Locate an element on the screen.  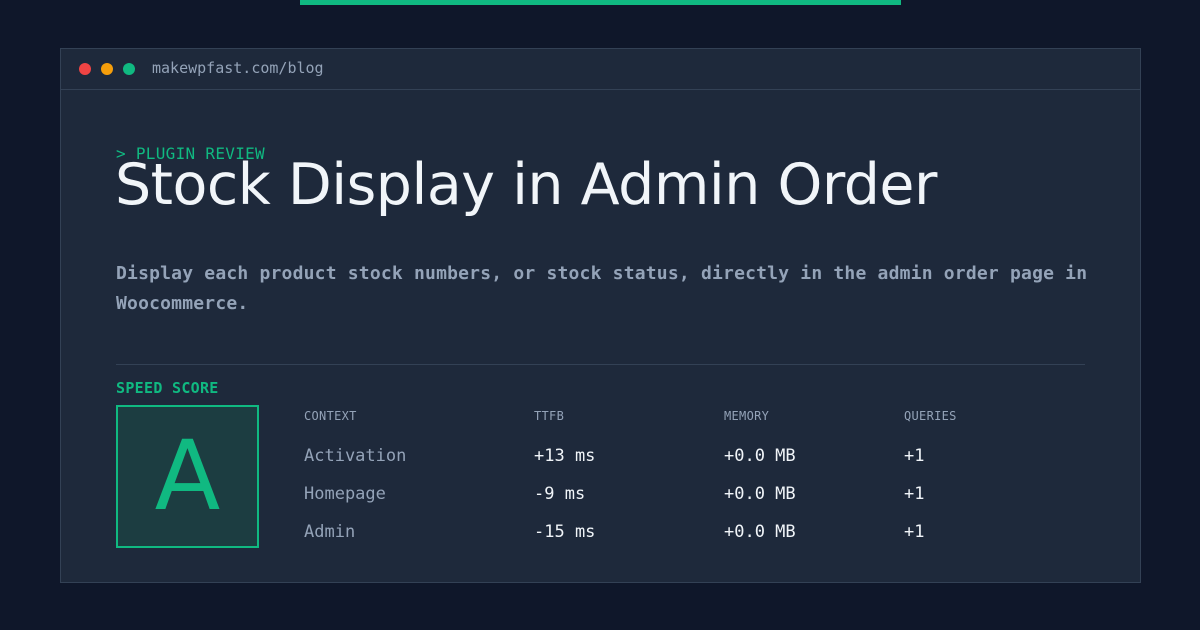
speed-score-label: SPEED SCORE is located at coordinates (167, 388).